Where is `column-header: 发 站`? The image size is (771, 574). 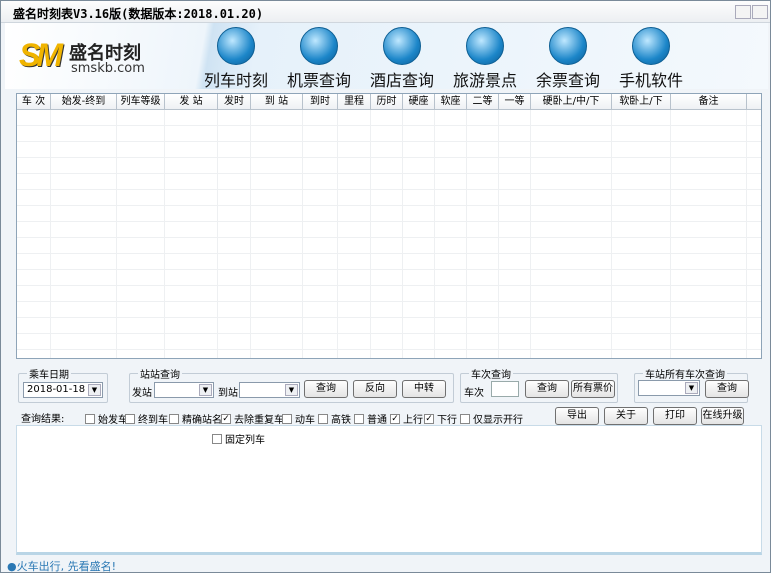
column-header: 发 站 is located at coordinates (191, 101).